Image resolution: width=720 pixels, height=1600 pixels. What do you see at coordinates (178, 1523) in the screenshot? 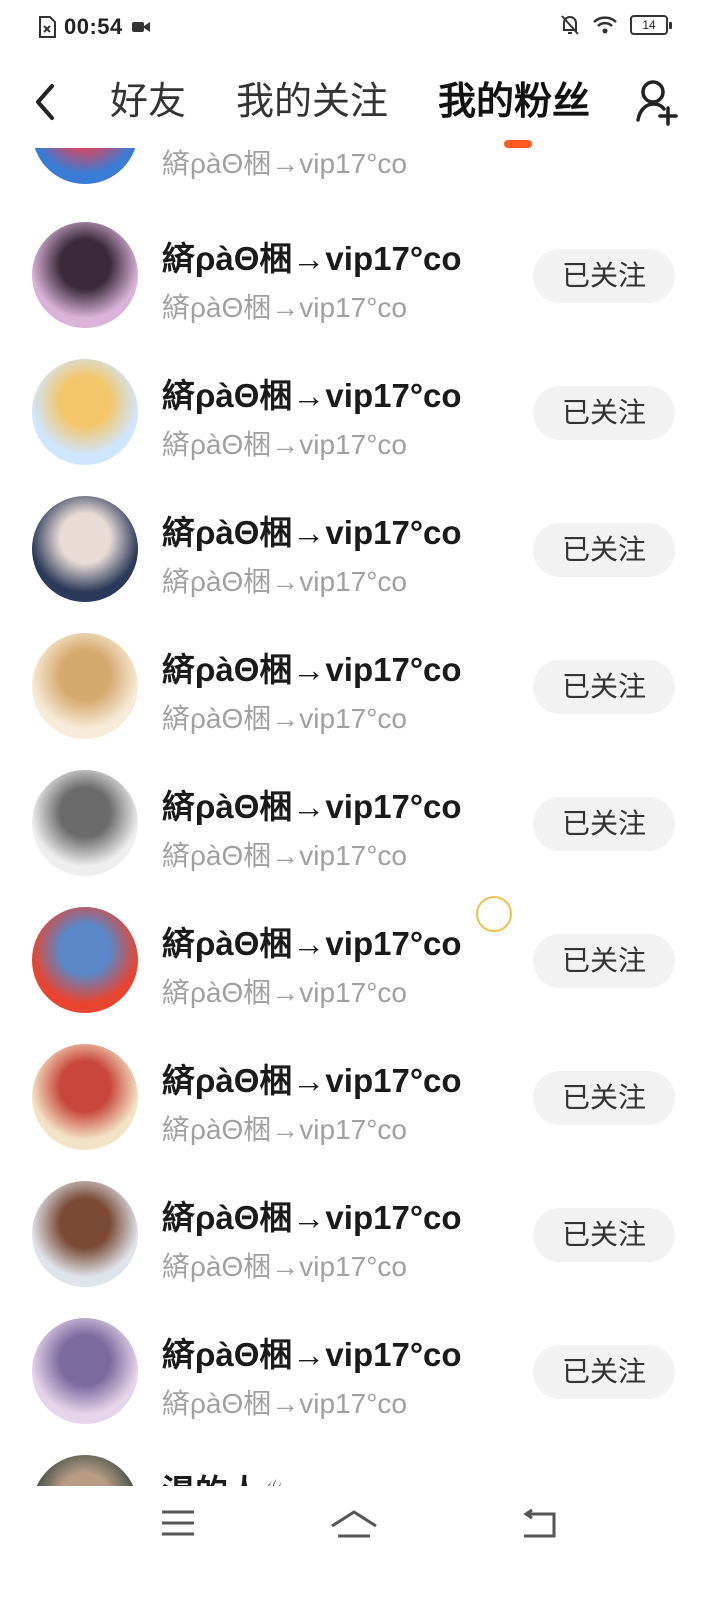
I see `menu-icon` at bounding box center [178, 1523].